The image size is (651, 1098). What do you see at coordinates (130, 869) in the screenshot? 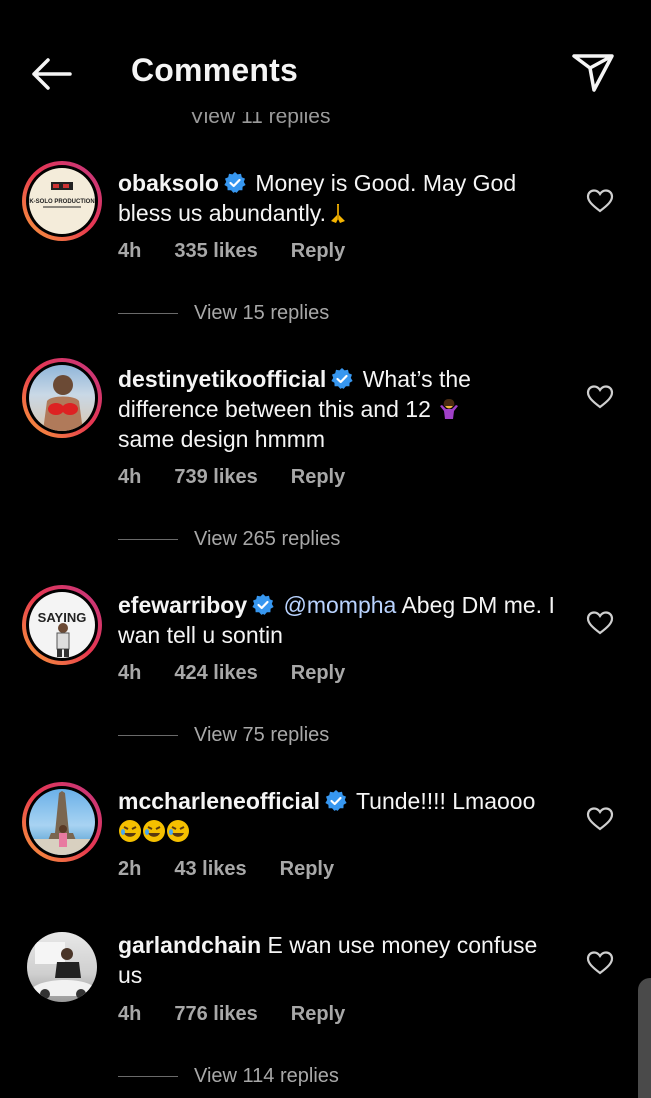
I see `timestamp: 2h` at bounding box center [130, 869].